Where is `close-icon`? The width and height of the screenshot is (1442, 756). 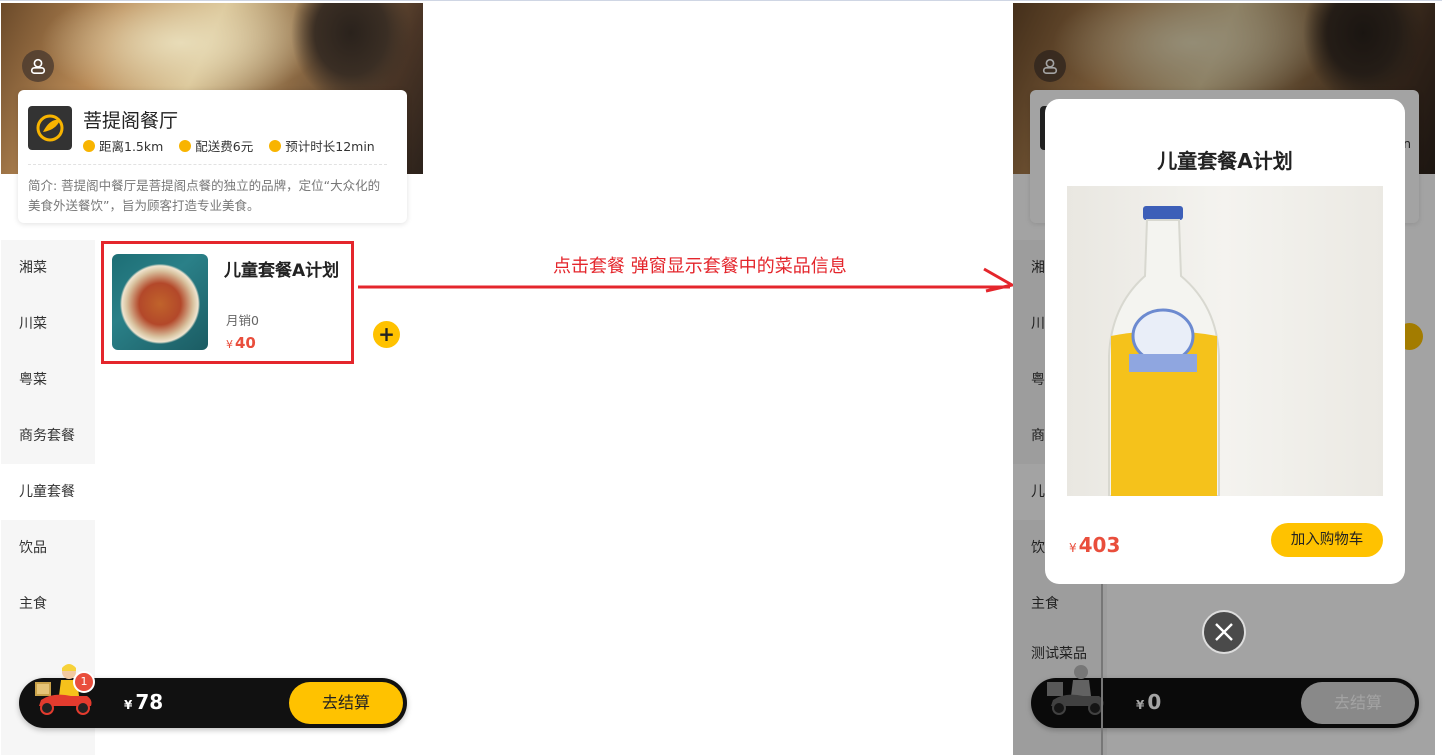
close-icon is located at coordinates (1224, 632).